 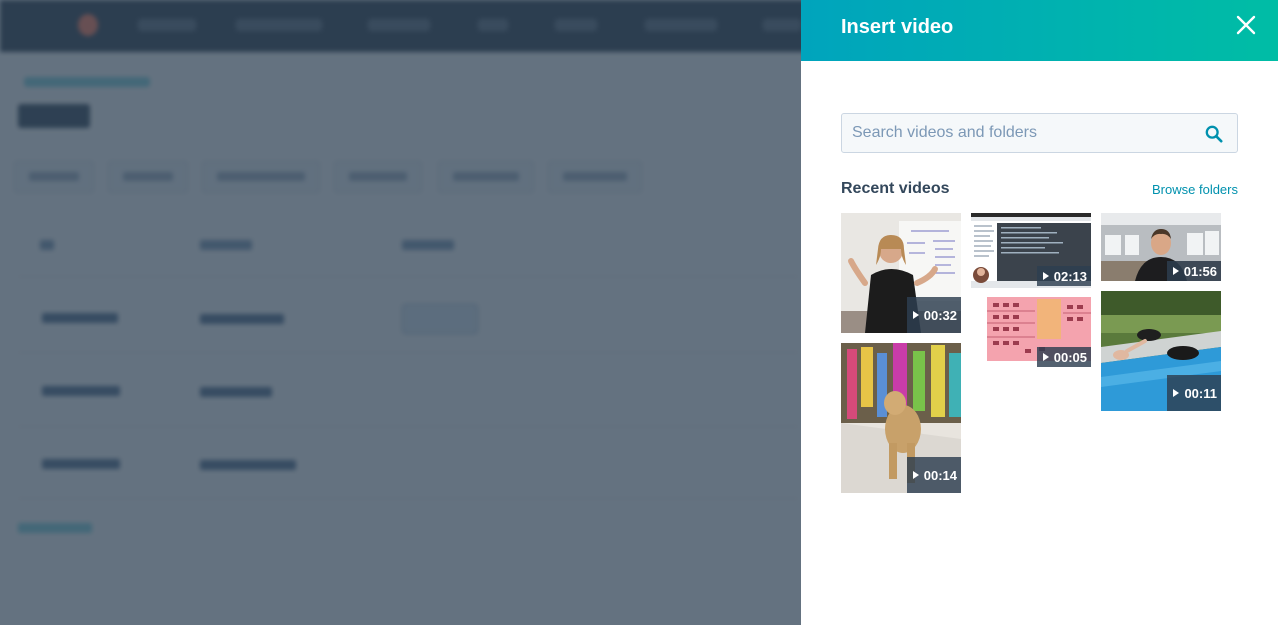 I want to click on video-duration-badge: 00:32, so click(x=933, y=315).